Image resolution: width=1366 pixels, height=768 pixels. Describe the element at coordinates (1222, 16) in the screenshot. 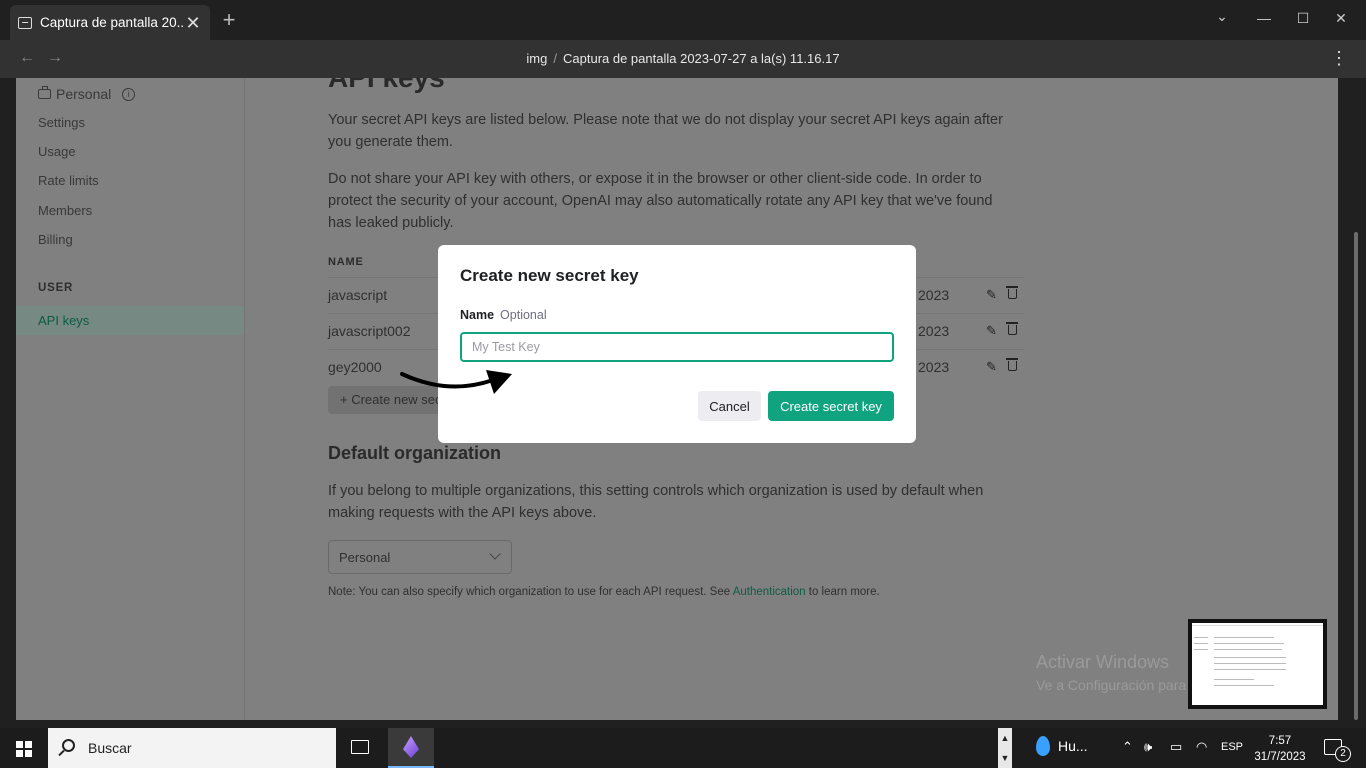

I see `tab-list-chevron-icon: ⌄` at that location.